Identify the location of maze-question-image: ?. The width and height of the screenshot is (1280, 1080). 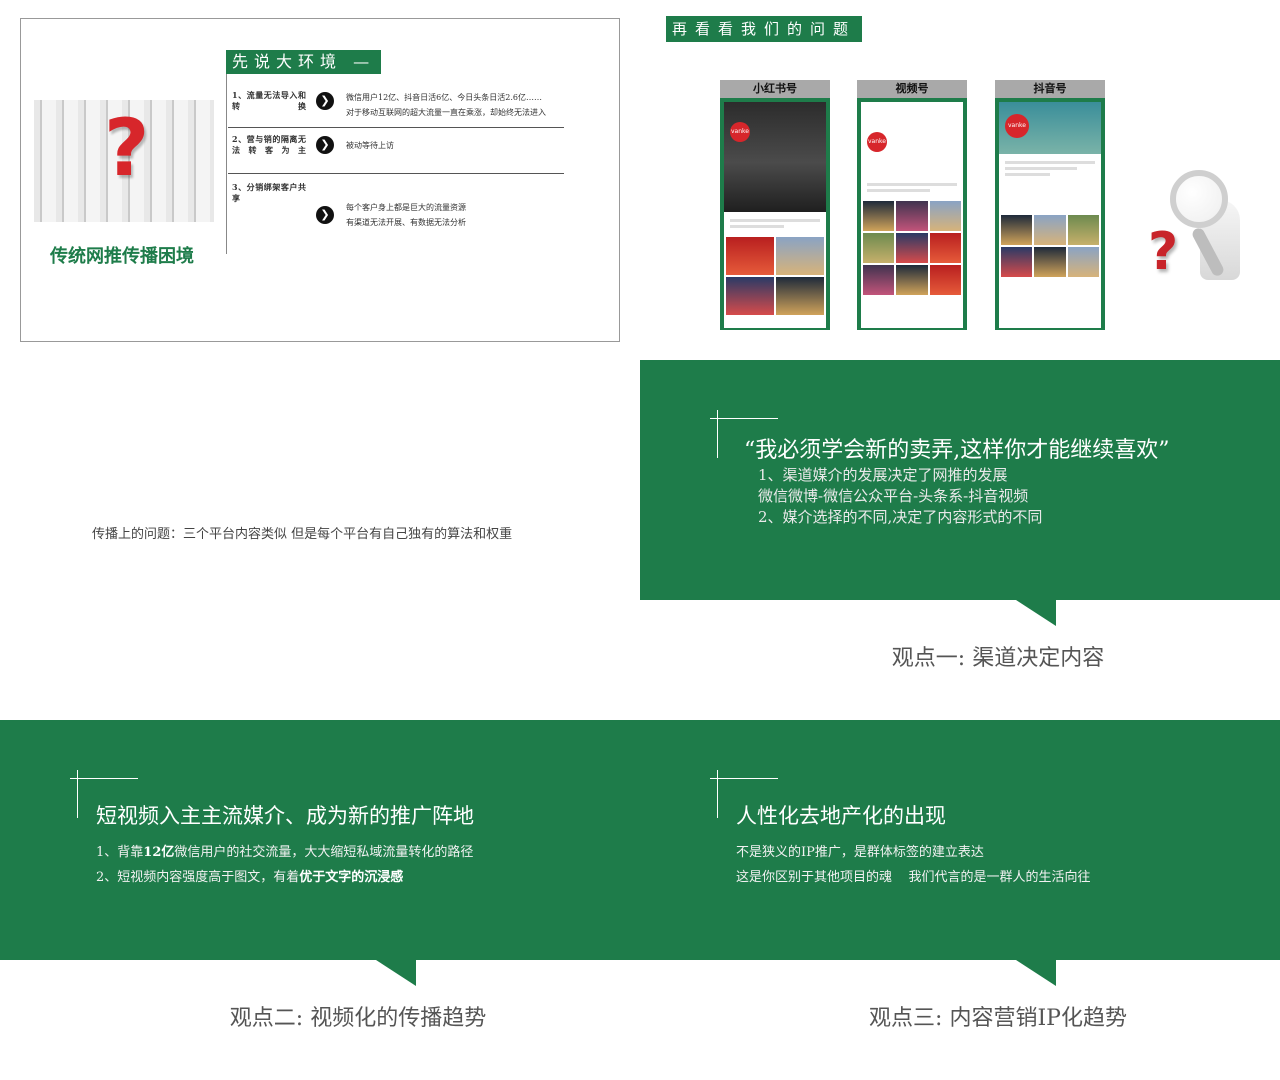
(124, 161).